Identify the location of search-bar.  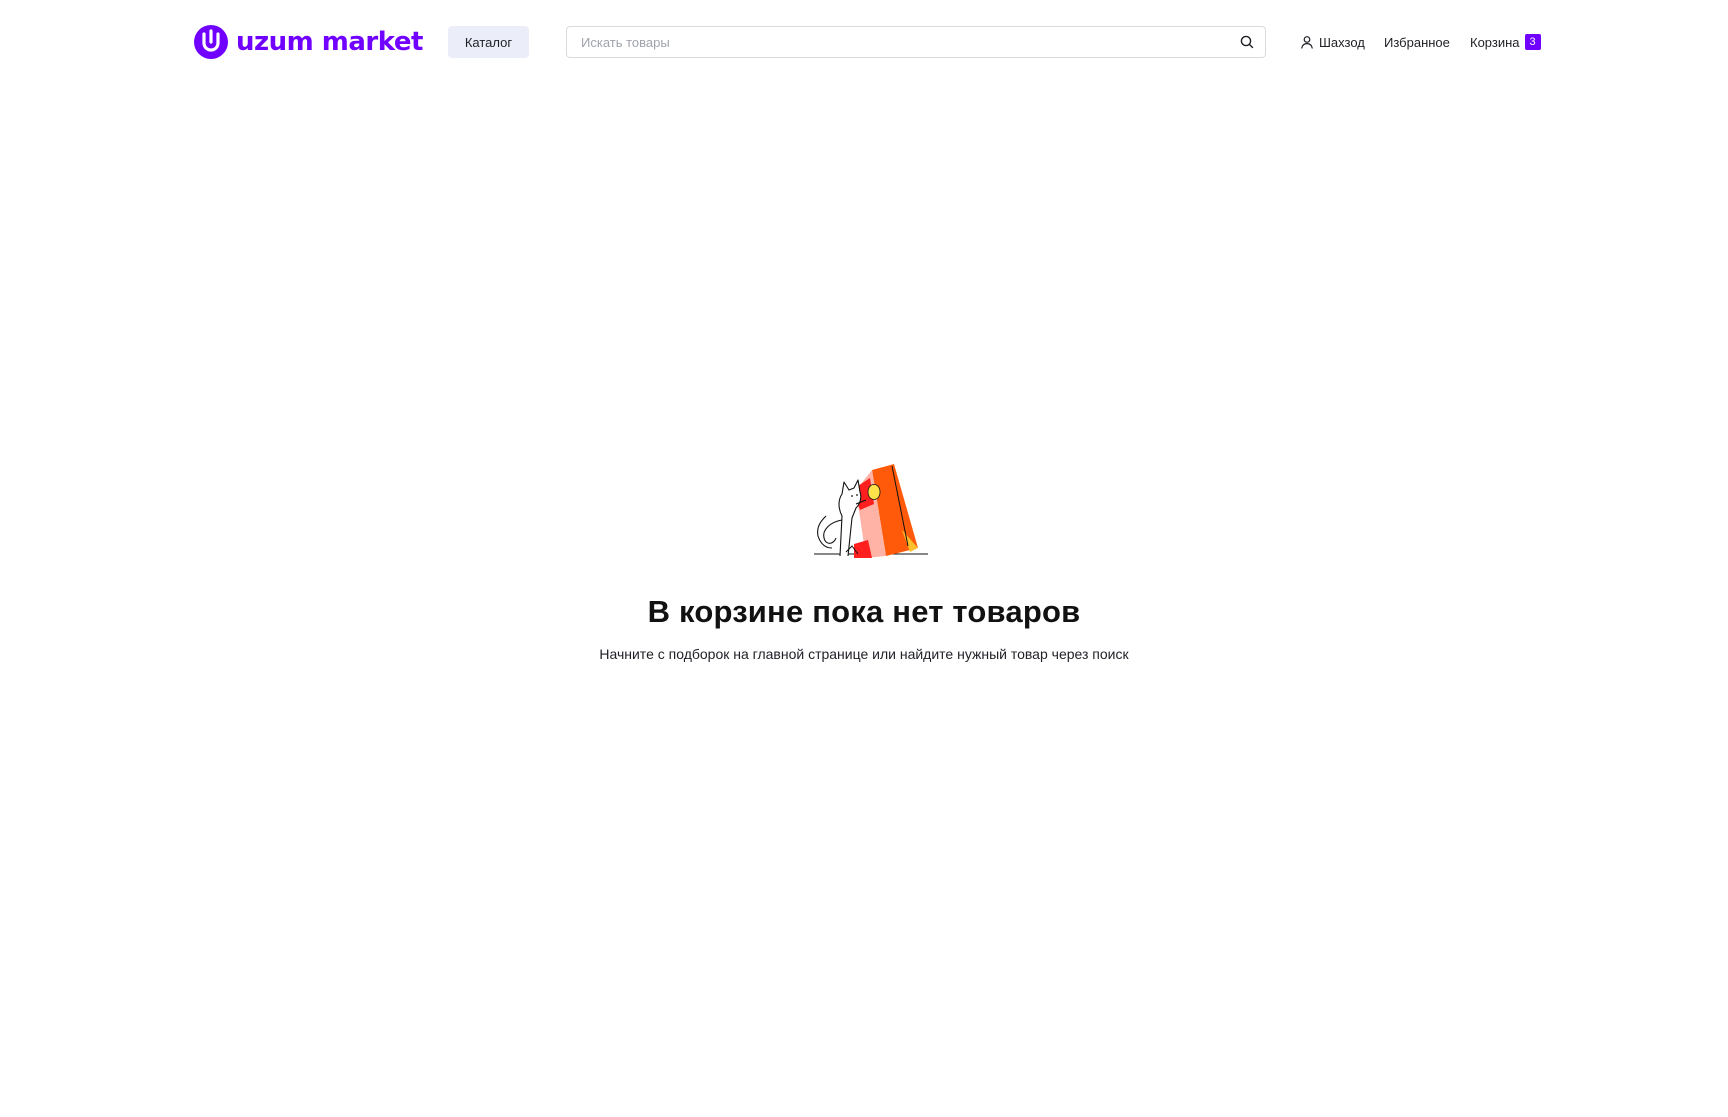
(916, 42).